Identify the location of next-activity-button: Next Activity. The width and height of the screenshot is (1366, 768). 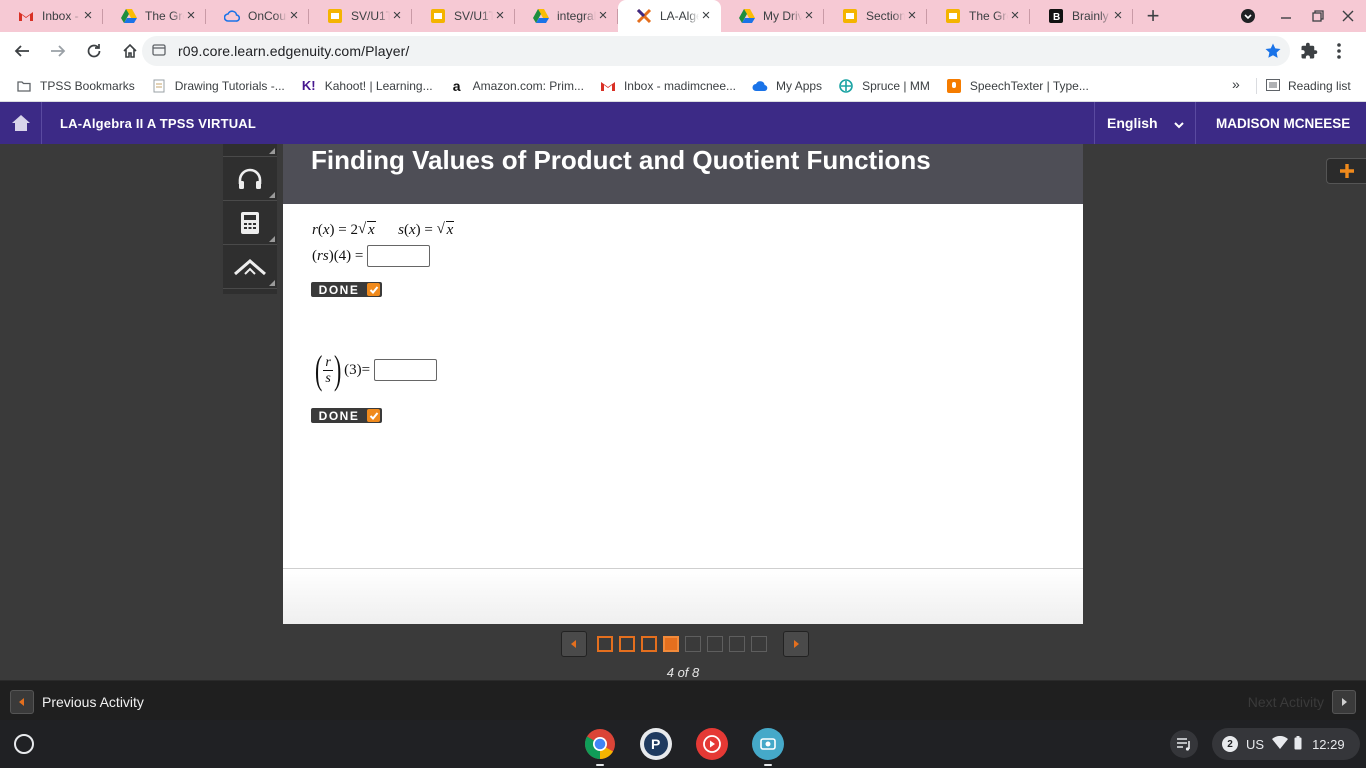
(1302, 702).